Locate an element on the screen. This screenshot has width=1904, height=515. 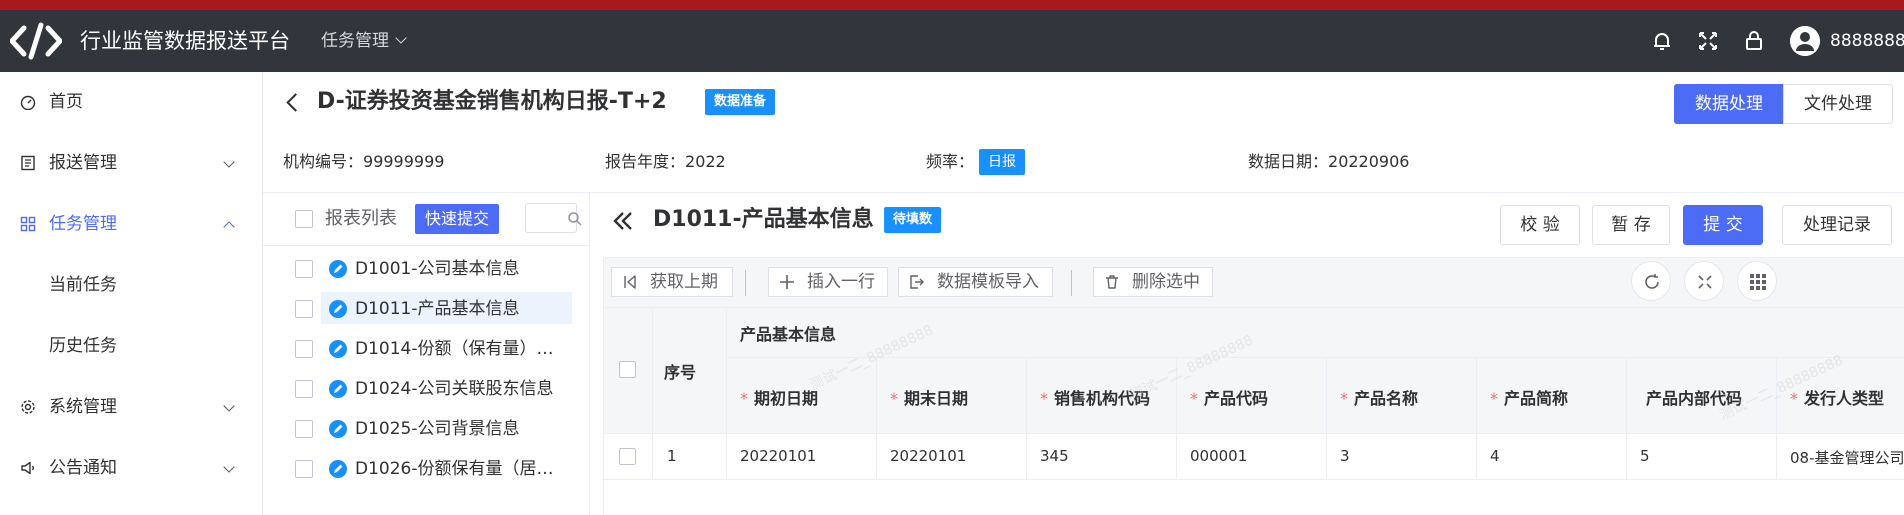
meta-value: 2022 is located at coordinates (705, 161).